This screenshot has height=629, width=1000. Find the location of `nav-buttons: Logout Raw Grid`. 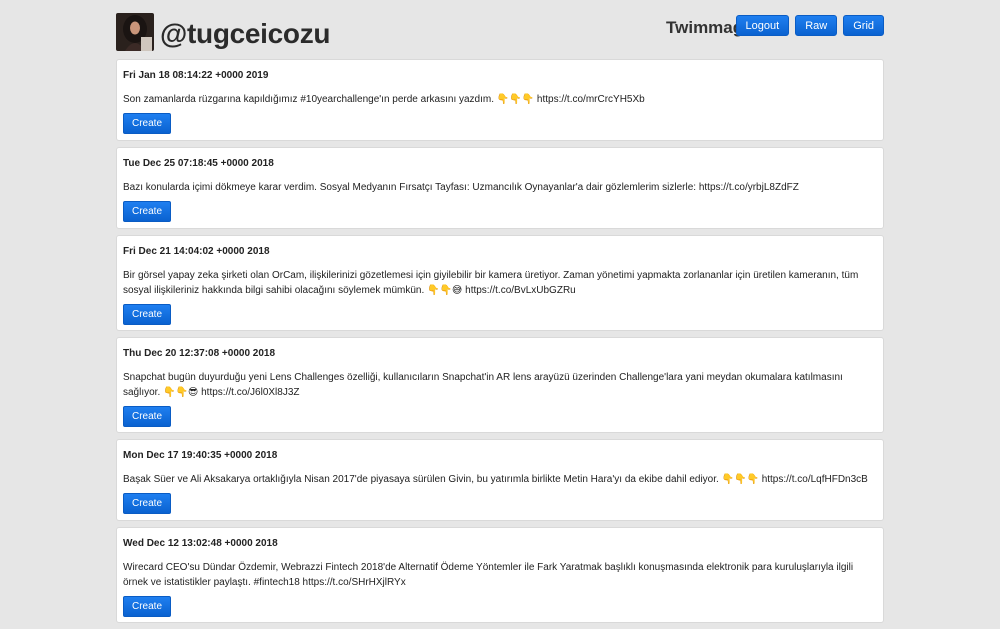

nav-buttons: Logout Raw Grid is located at coordinates (809, 25).